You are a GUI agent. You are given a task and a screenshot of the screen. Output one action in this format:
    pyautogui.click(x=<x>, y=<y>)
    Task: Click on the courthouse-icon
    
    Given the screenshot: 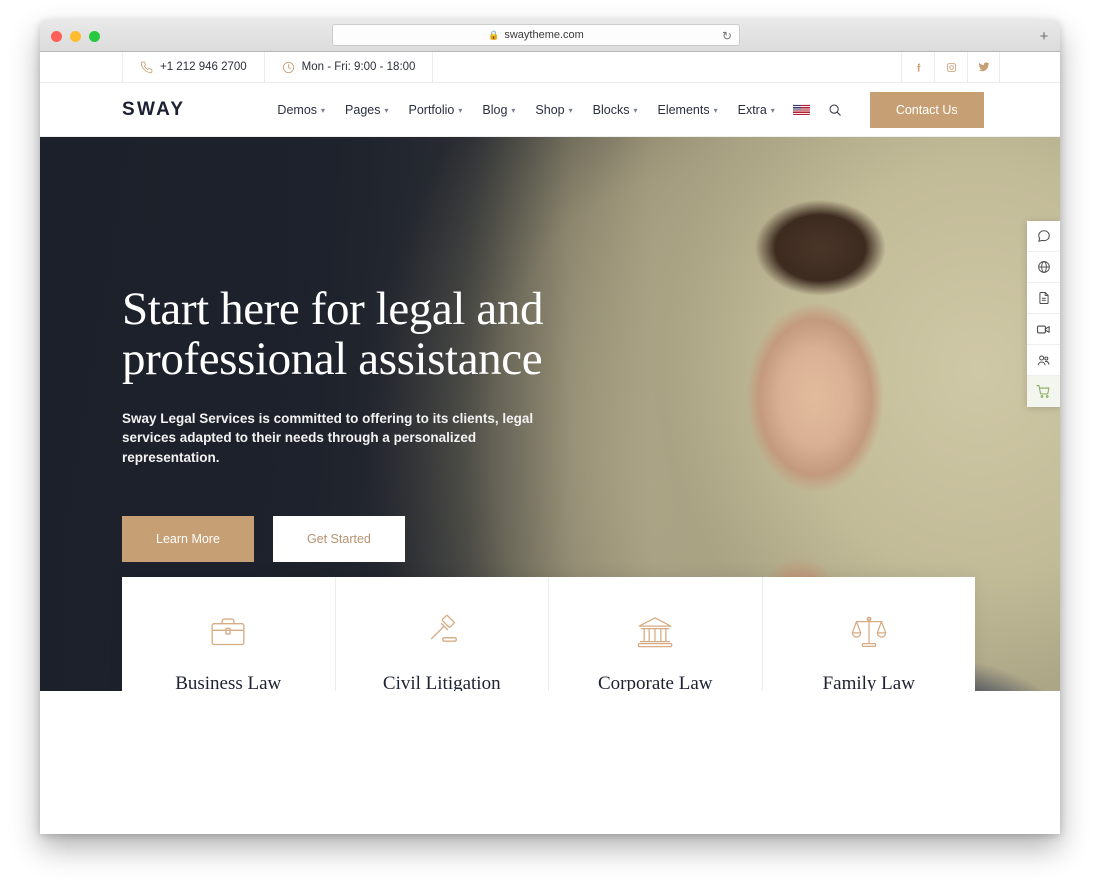 What is the action you would take?
    pyautogui.click(x=655, y=632)
    